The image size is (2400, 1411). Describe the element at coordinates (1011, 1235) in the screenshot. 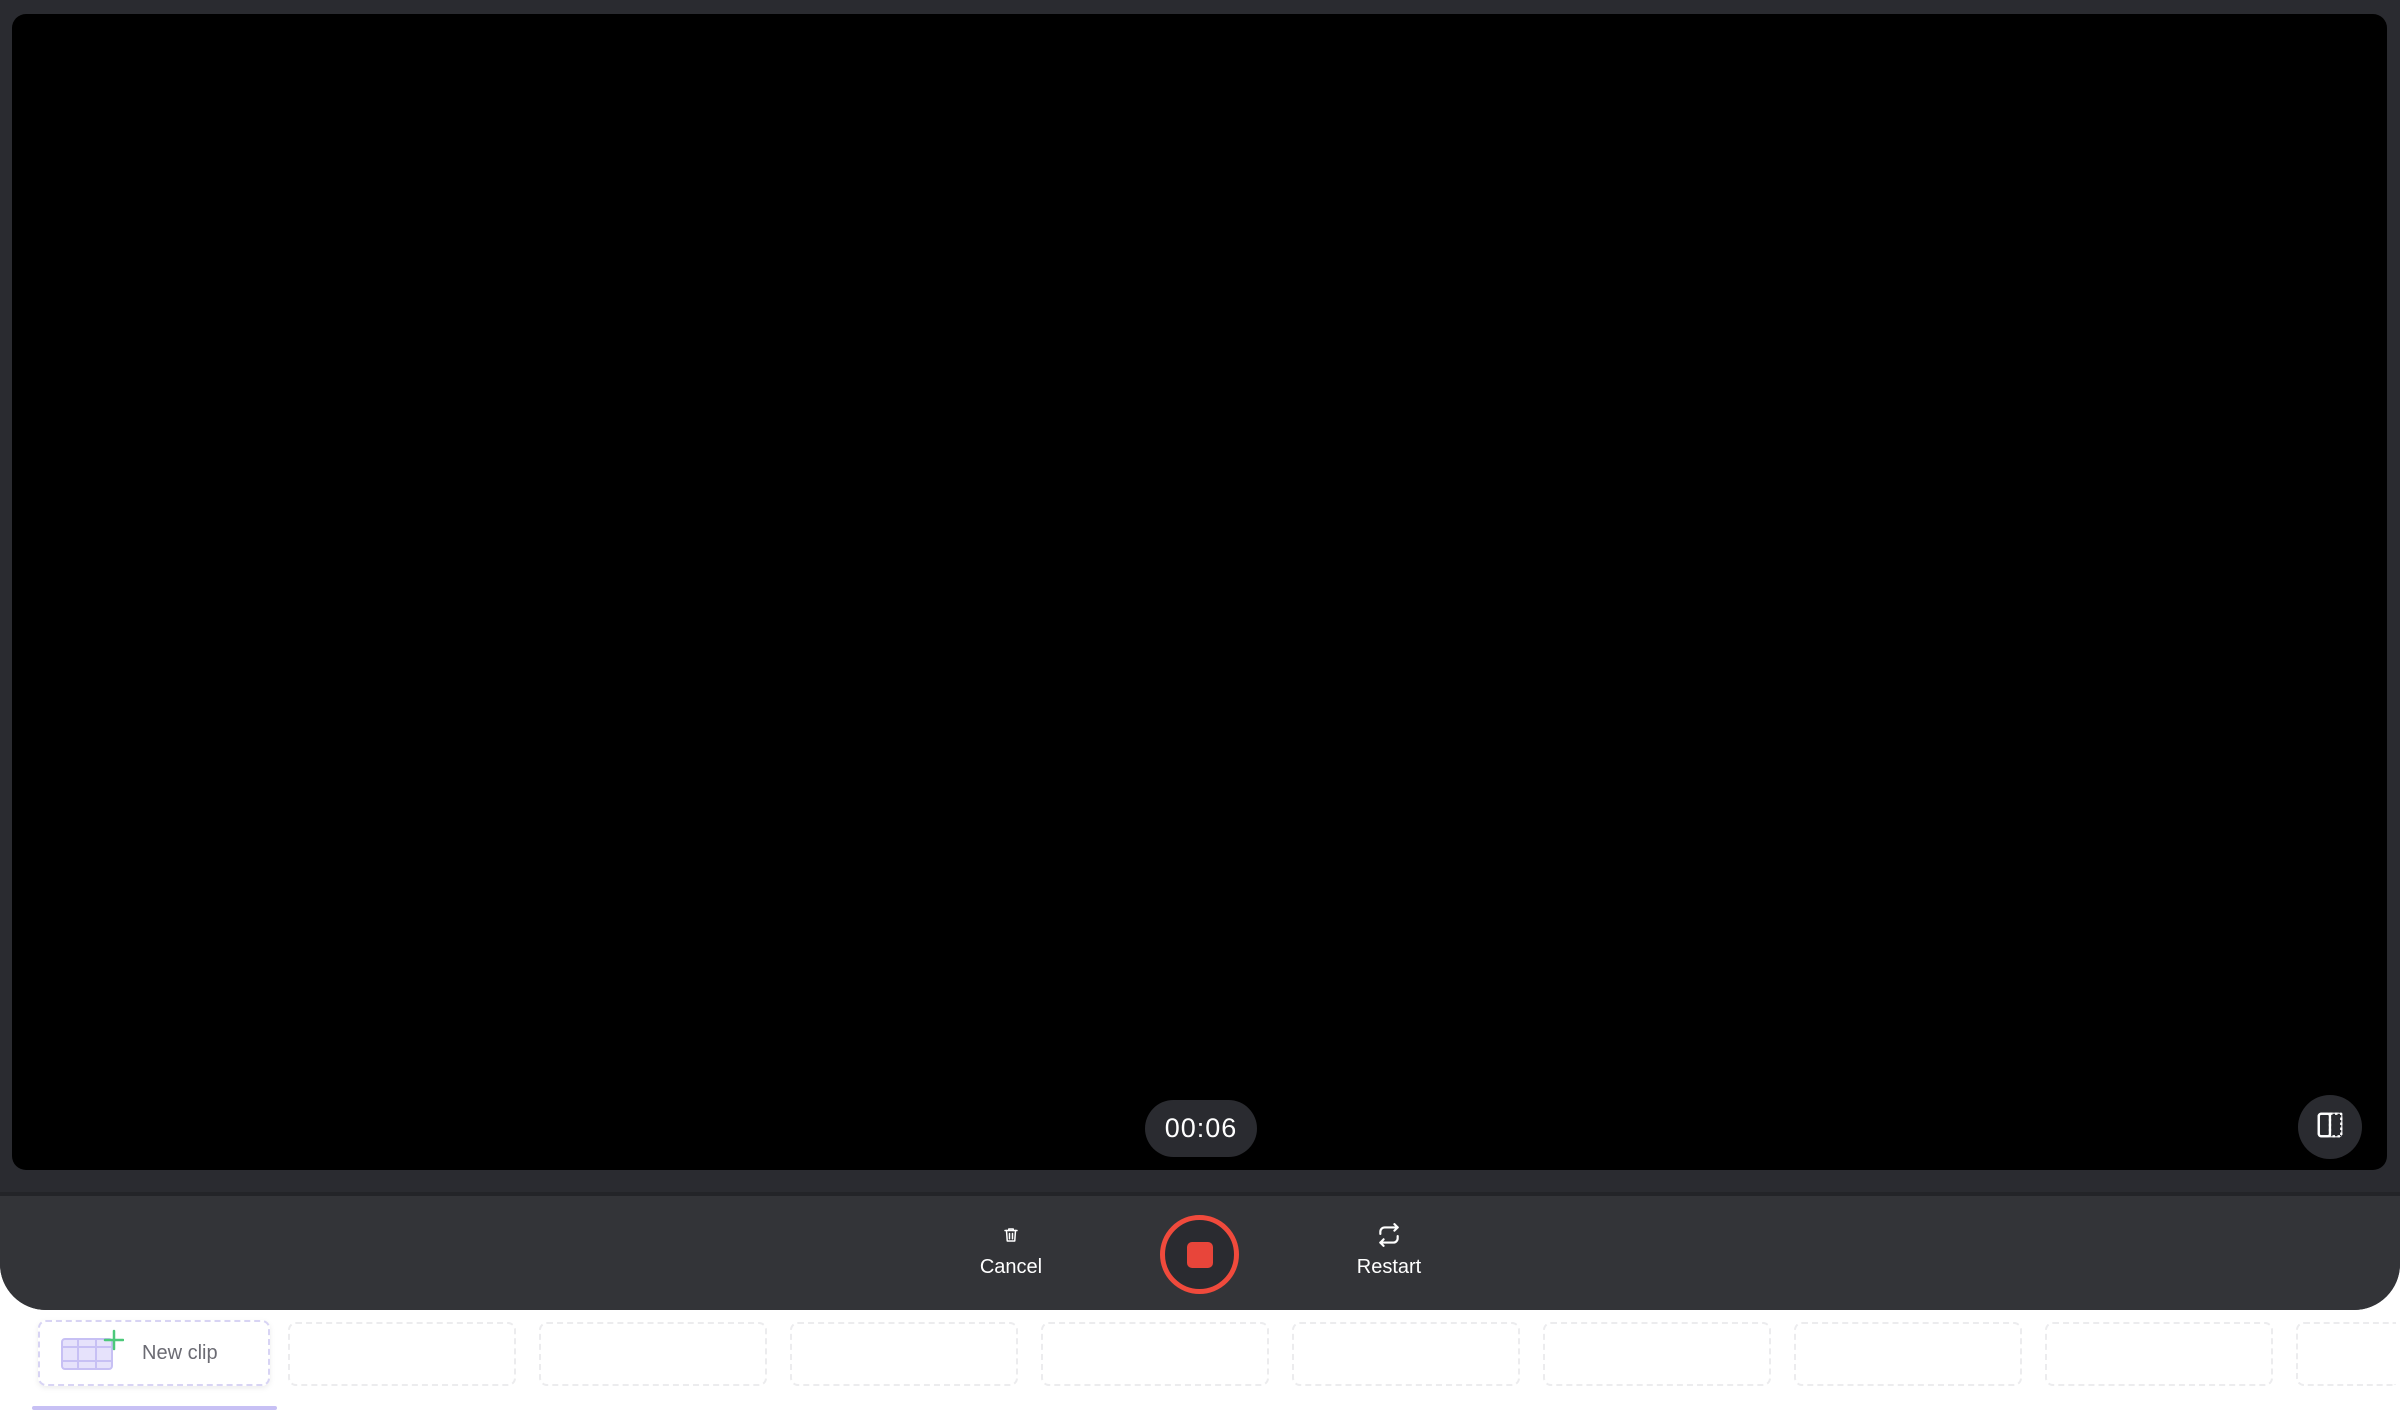

I see `trash-icon` at that location.